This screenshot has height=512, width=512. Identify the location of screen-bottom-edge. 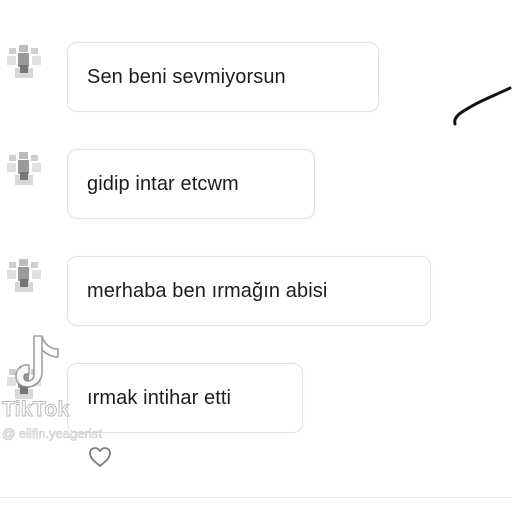
(256, 504).